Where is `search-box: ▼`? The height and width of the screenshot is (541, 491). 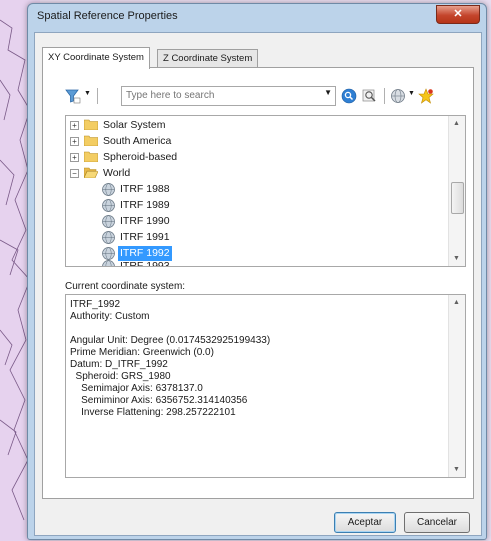 search-box: ▼ is located at coordinates (228, 96).